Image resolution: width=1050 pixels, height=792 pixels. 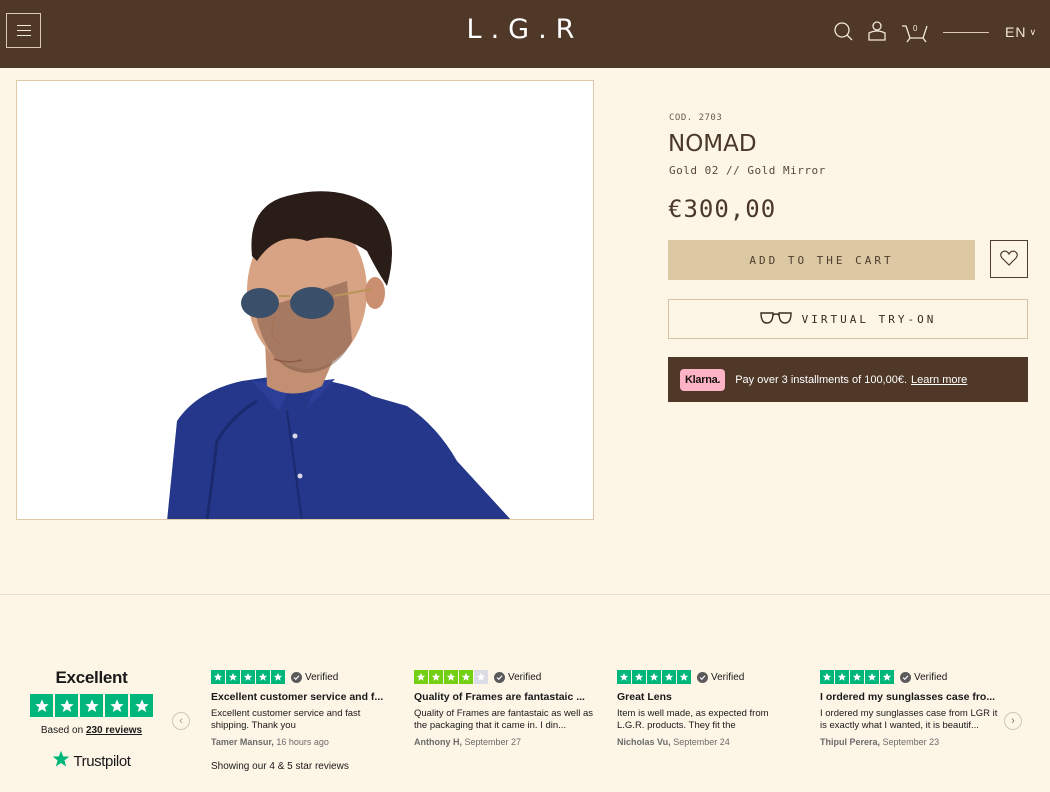 I want to click on trustpilot-stars, so click(x=91, y=705).